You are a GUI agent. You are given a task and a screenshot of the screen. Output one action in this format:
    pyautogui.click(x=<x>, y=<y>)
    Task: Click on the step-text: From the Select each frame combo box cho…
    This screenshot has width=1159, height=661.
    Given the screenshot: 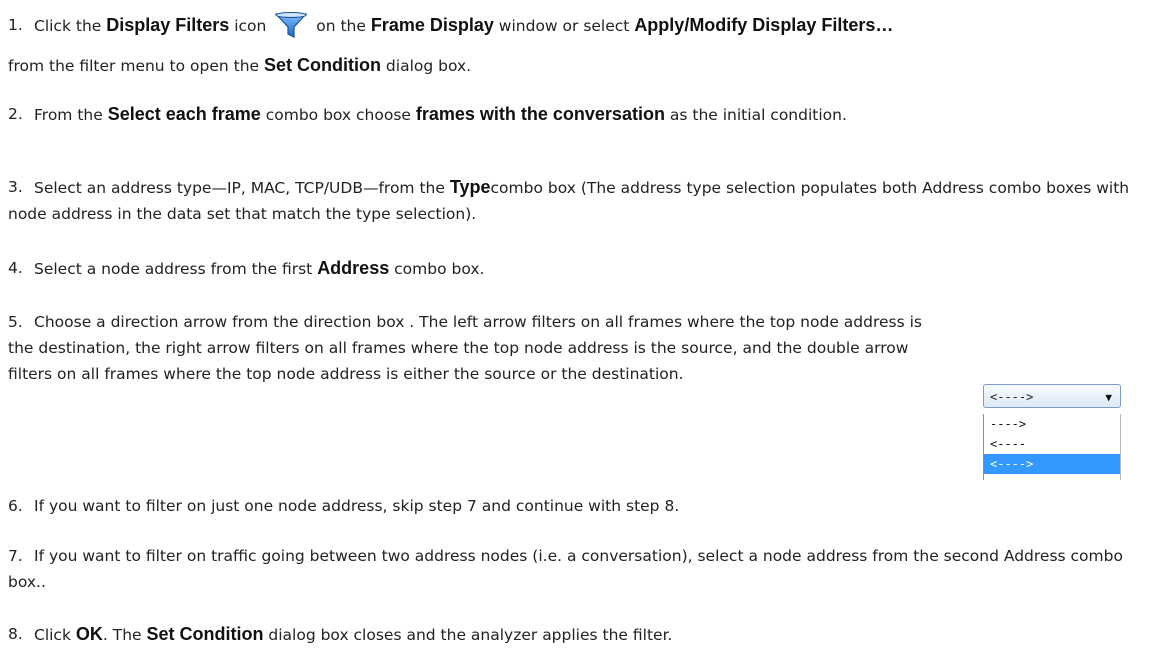 What is the action you would take?
    pyautogui.click(x=440, y=114)
    